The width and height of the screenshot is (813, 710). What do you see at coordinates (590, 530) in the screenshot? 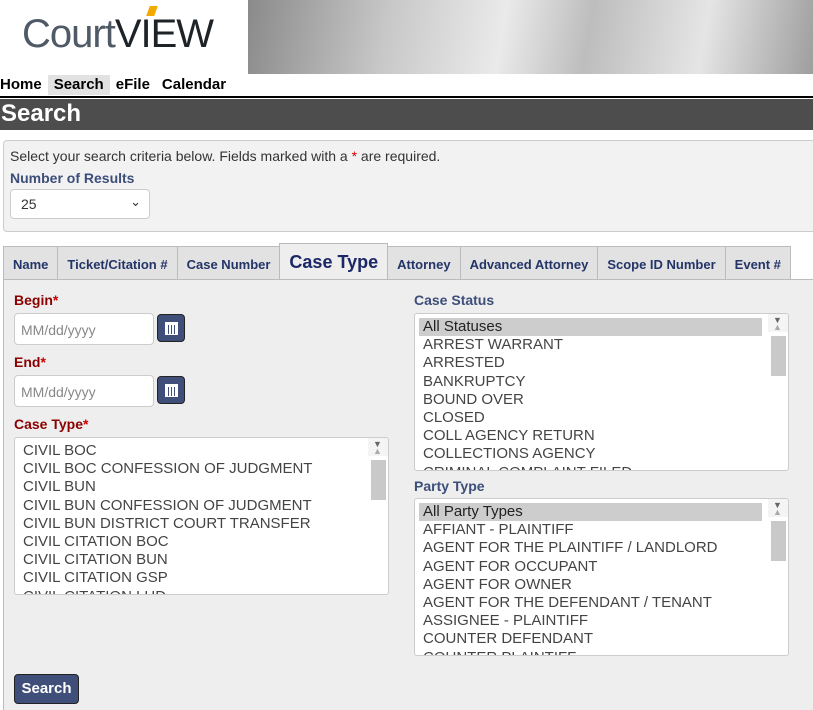
I see `list-option: AFFIANT - PLAINTIFF` at bounding box center [590, 530].